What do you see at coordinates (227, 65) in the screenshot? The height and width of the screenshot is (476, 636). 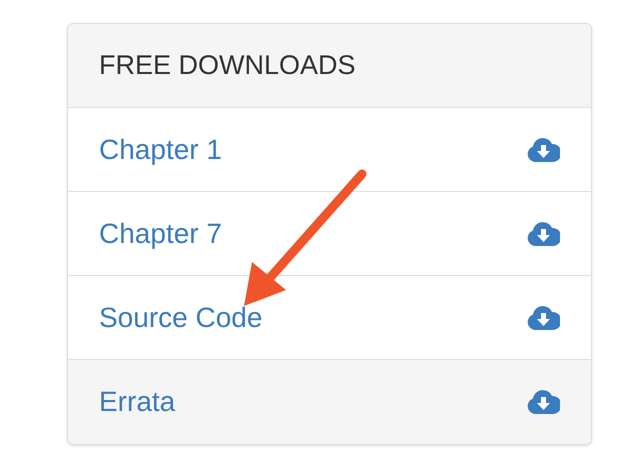 I see `panel-title: FREE DOWNLOADS` at bounding box center [227, 65].